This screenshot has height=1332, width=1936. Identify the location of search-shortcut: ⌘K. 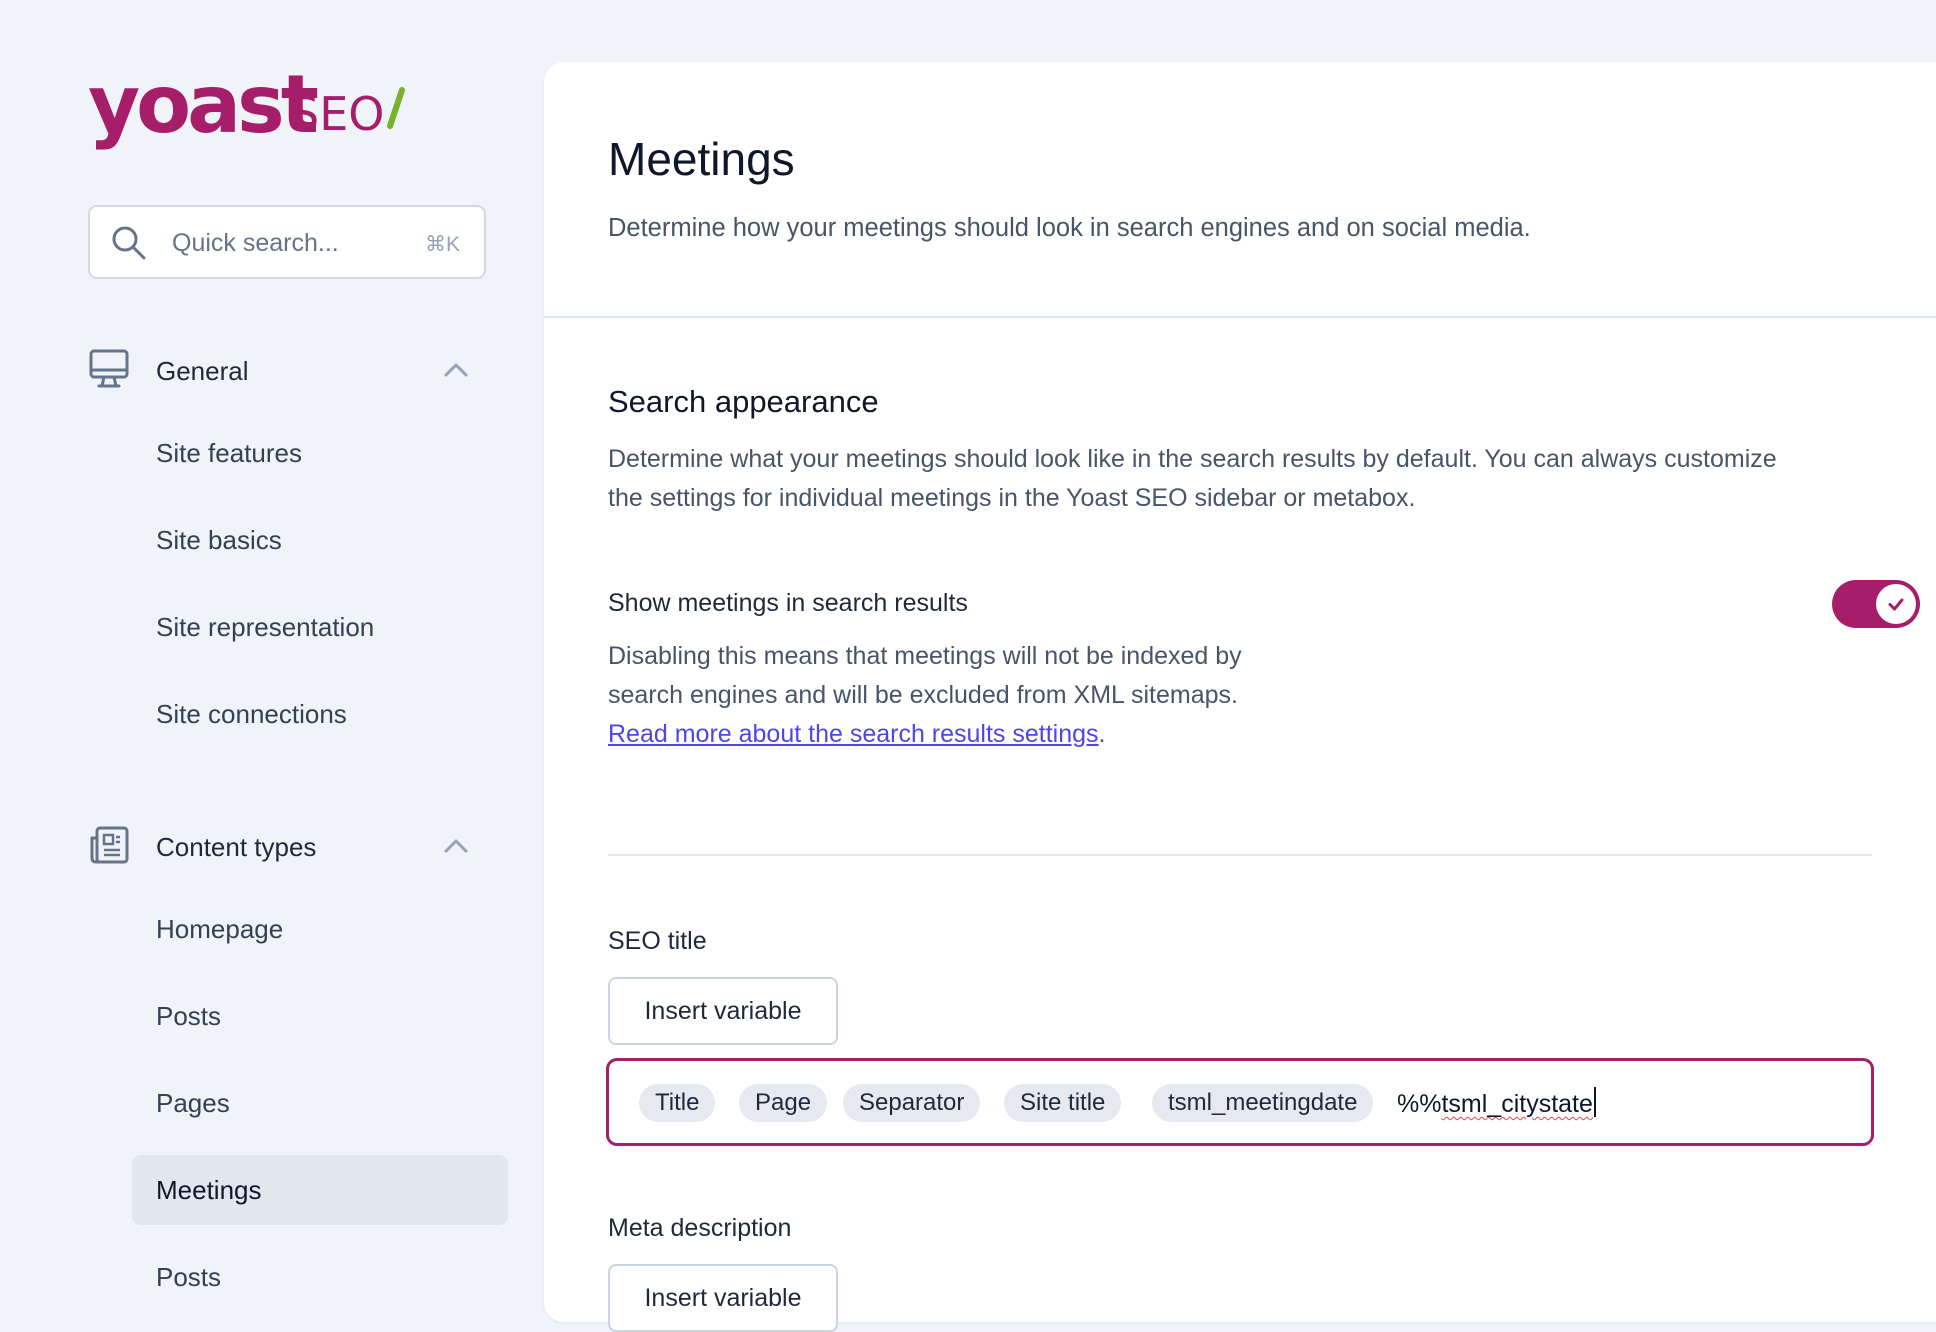
(442, 244).